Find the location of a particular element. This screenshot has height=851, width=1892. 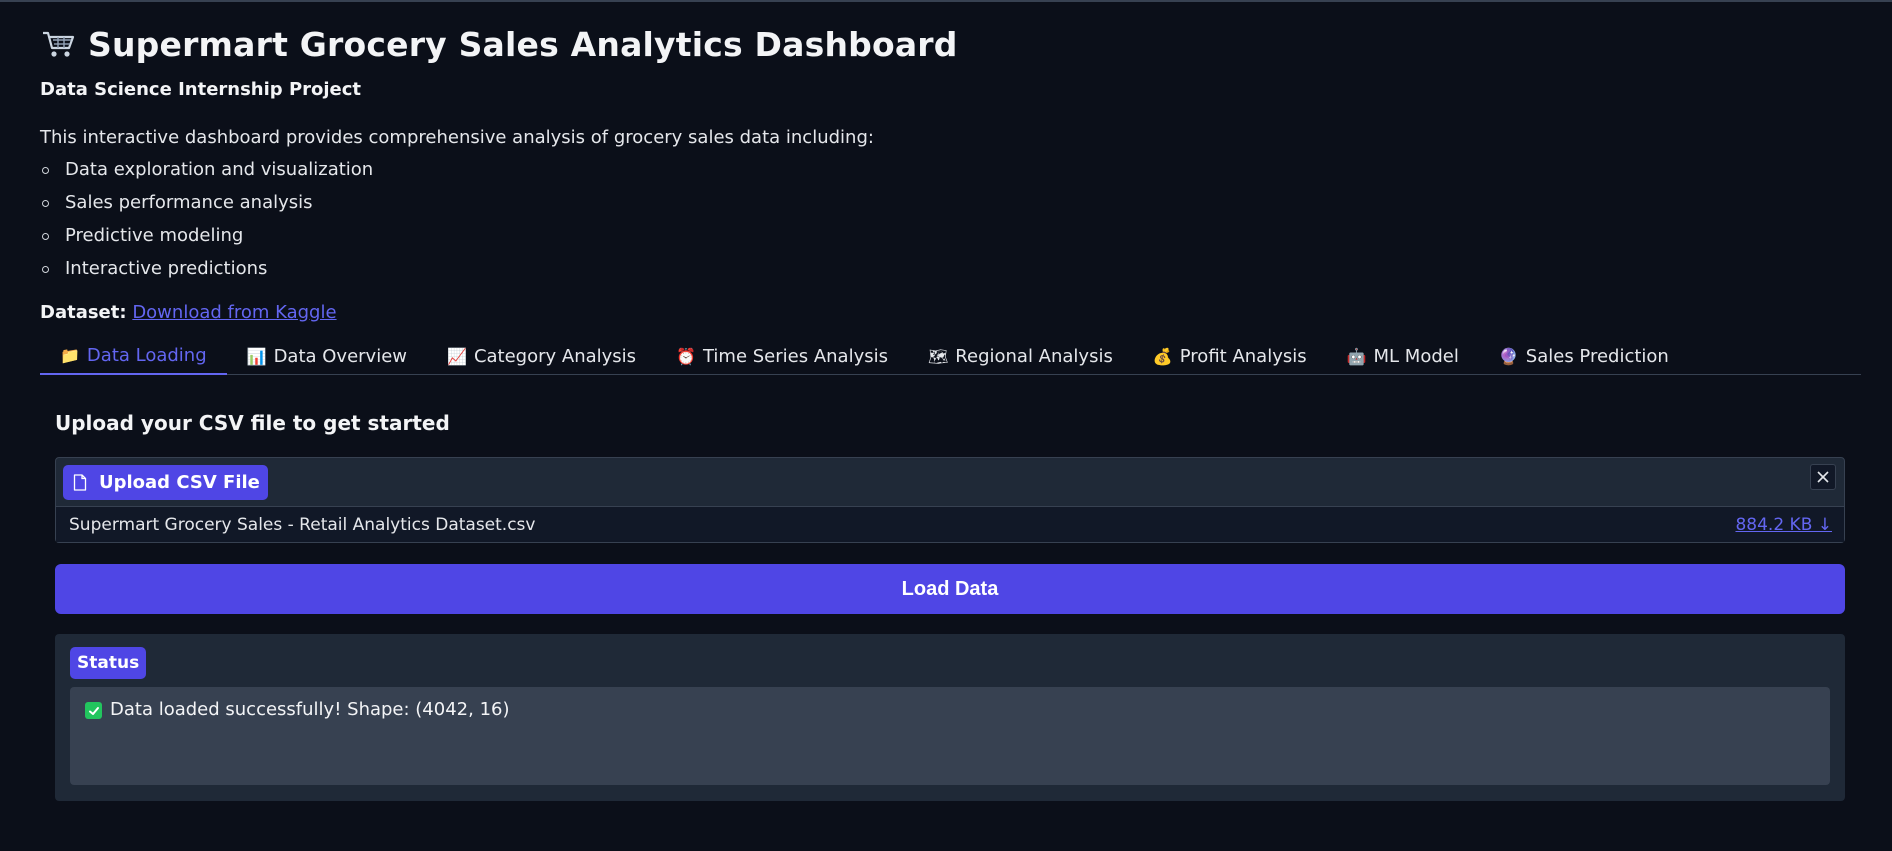

robot-icon: 🤖 is located at coordinates (1356, 356).